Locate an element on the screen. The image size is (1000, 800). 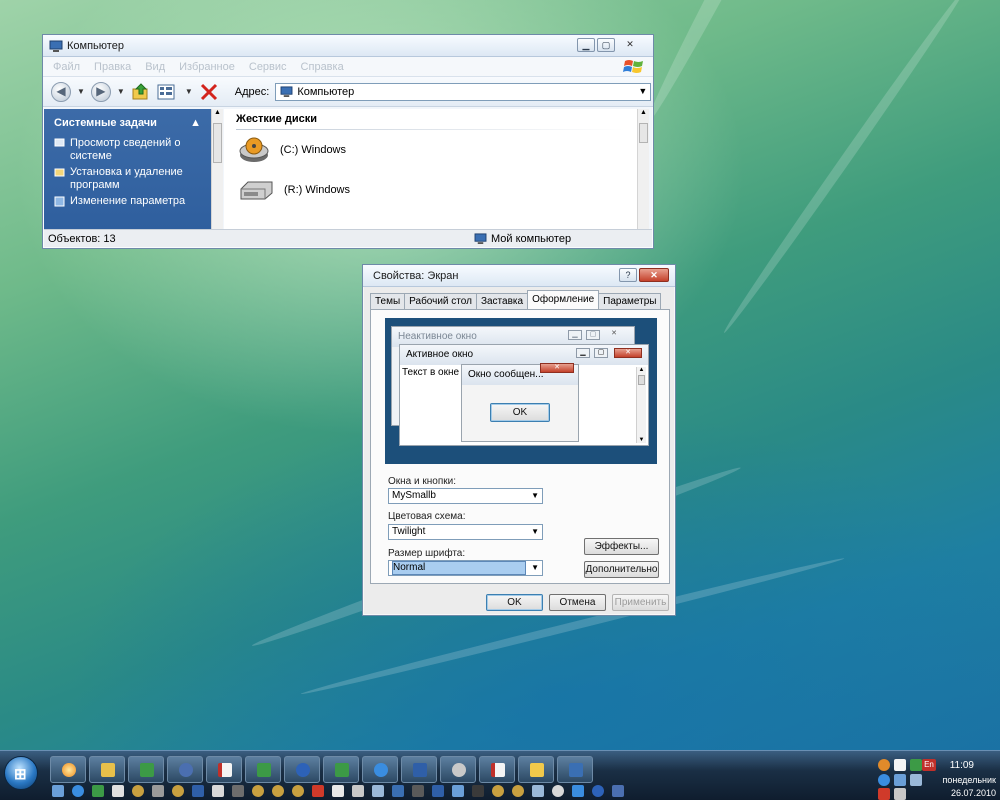
tab-themes: Темы is located at coordinates (388, 301).